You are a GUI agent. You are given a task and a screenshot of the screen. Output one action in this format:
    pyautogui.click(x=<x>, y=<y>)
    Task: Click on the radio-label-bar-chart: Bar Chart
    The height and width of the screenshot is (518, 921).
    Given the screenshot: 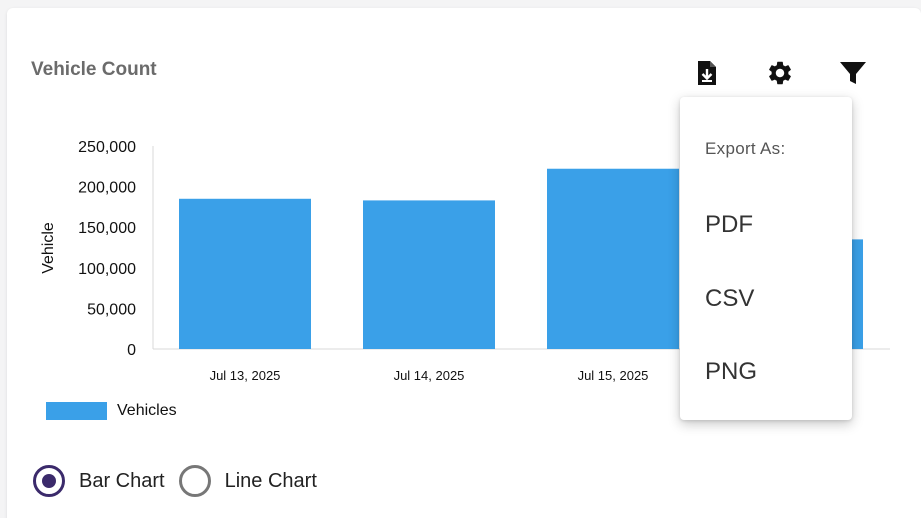 What is the action you would take?
    pyautogui.click(x=122, y=480)
    